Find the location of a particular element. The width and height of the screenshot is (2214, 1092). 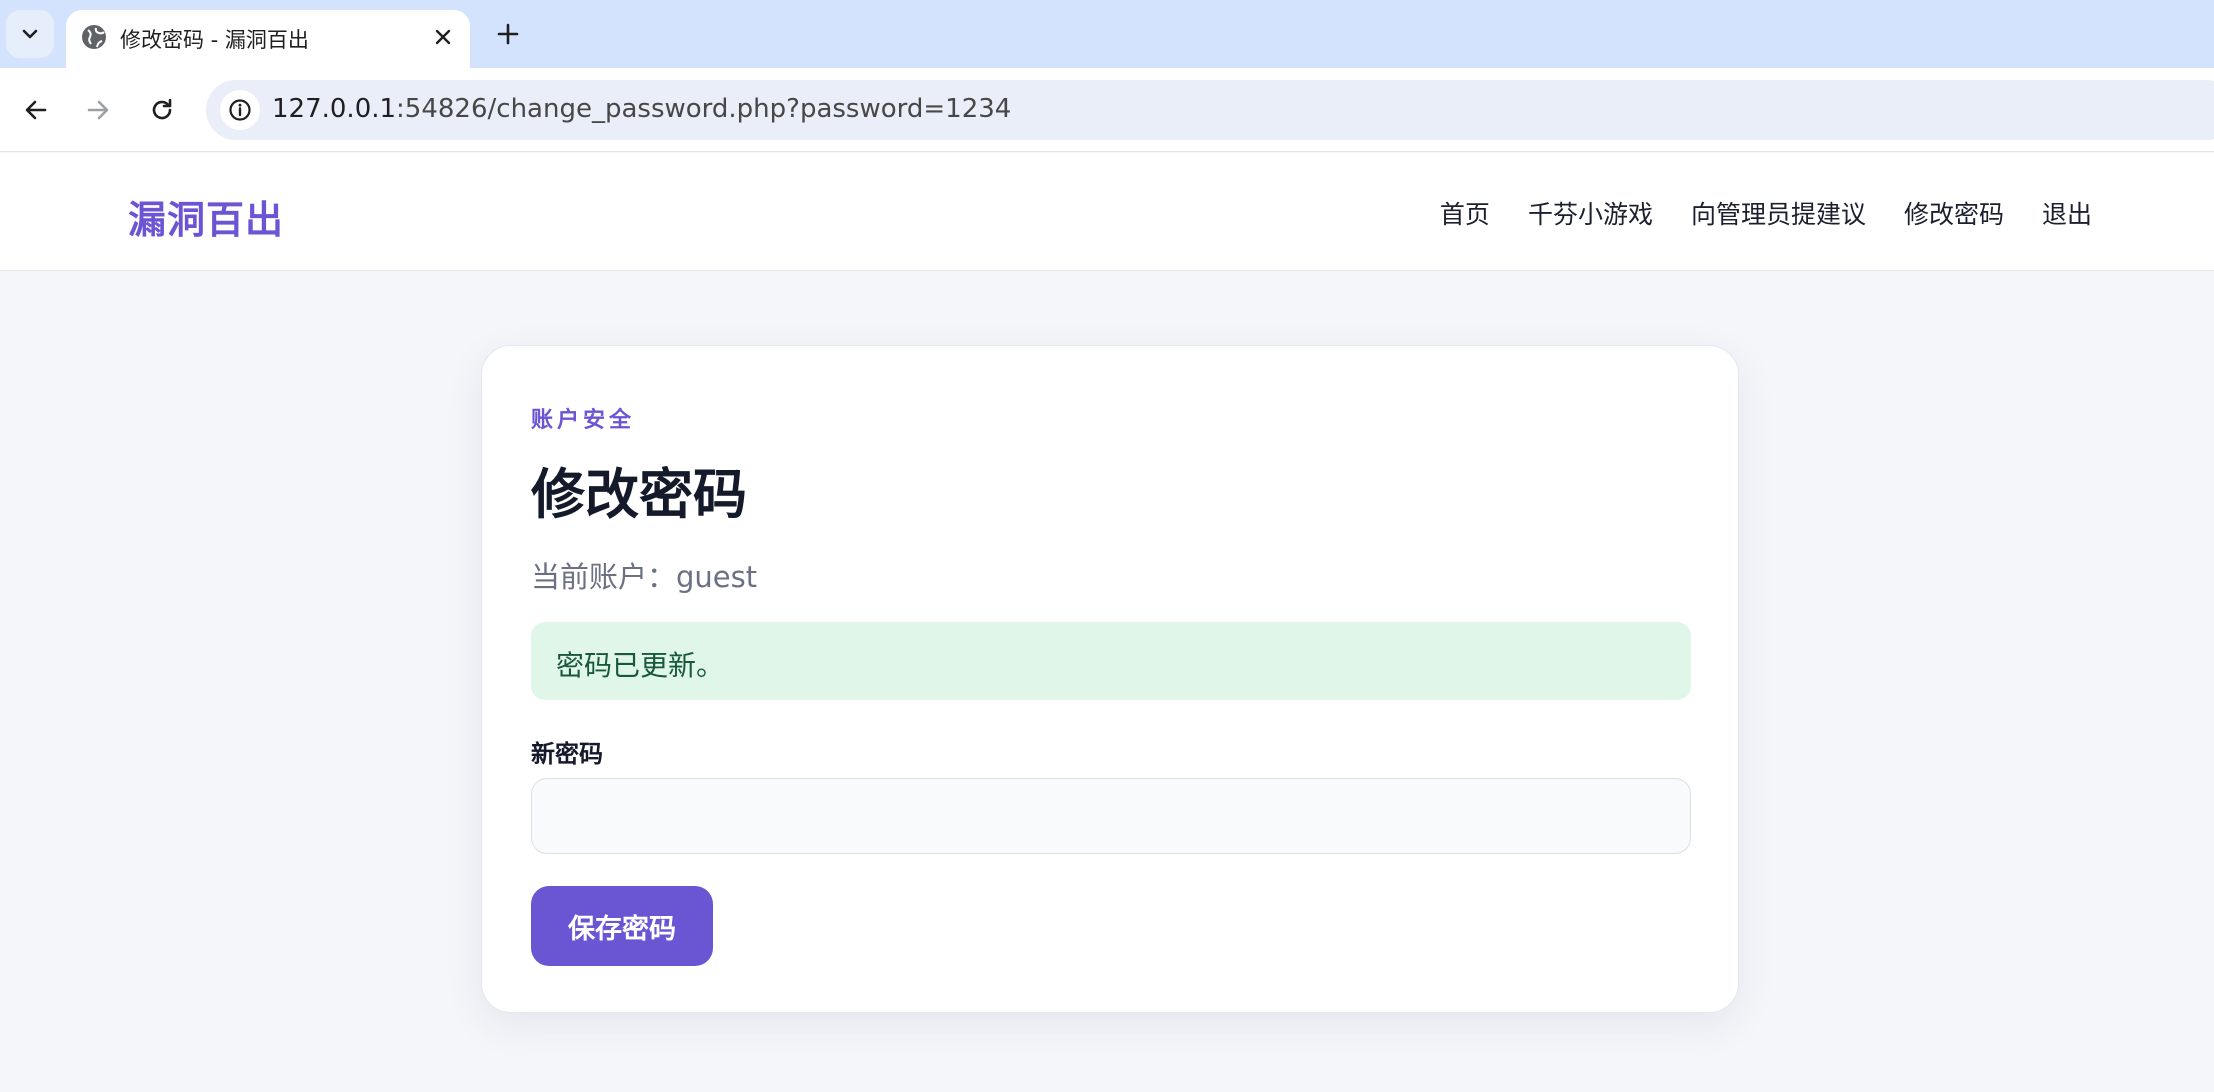

nav-game: 千芬小游戏 is located at coordinates (1590, 213).